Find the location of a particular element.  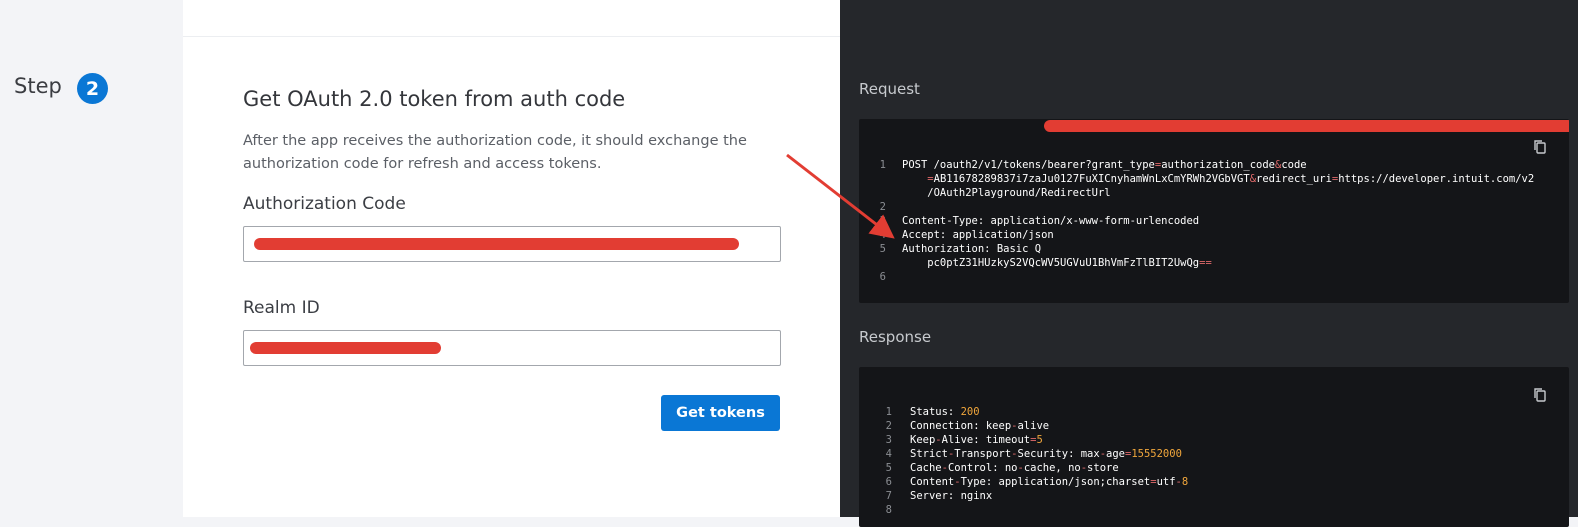

code-token: age is located at coordinates (1115, 454).